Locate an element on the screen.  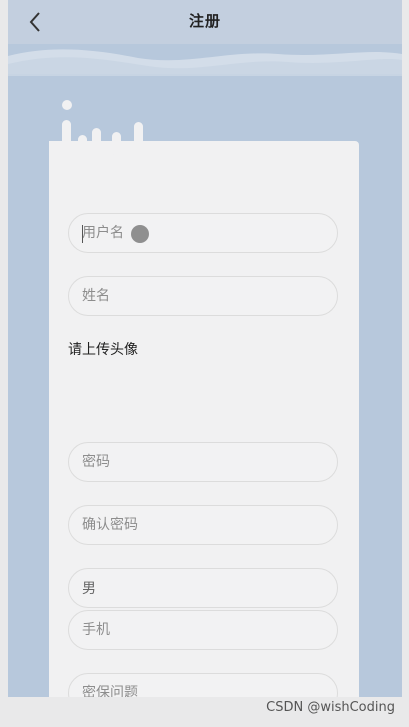
text-caret is located at coordinates (82, 234).